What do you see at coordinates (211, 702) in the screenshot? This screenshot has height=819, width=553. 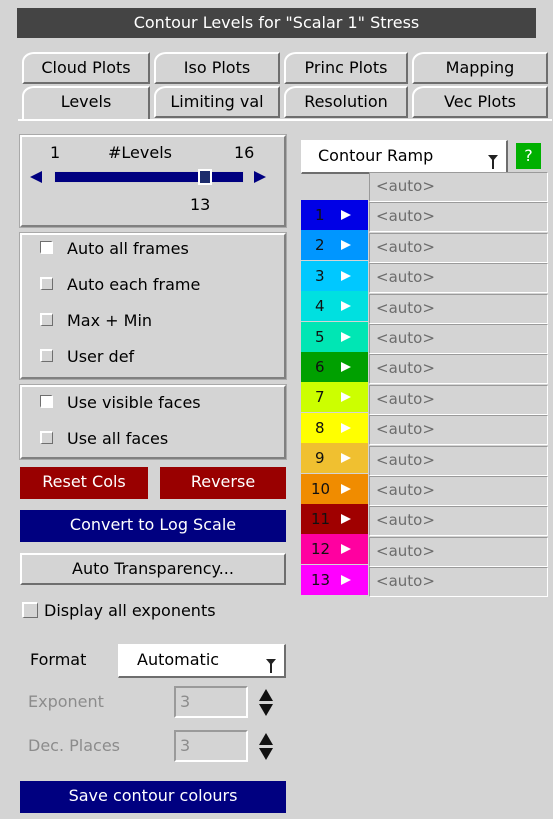 I see `exponent-field: 3` at bounding box center [211, 702].